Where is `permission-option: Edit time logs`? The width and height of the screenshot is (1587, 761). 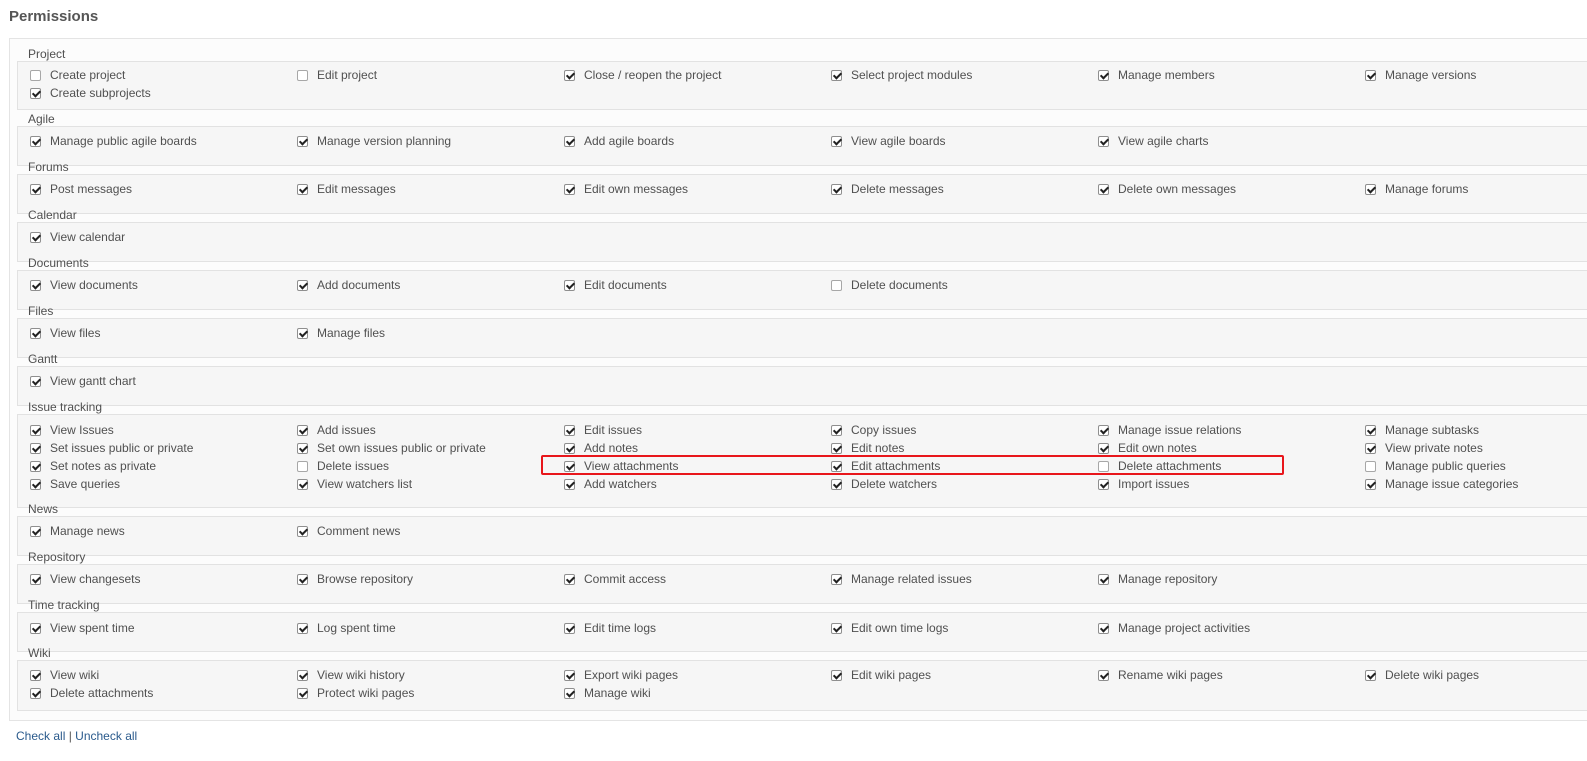
permission-option: Edit time logs is located at coordinates (610, 628).